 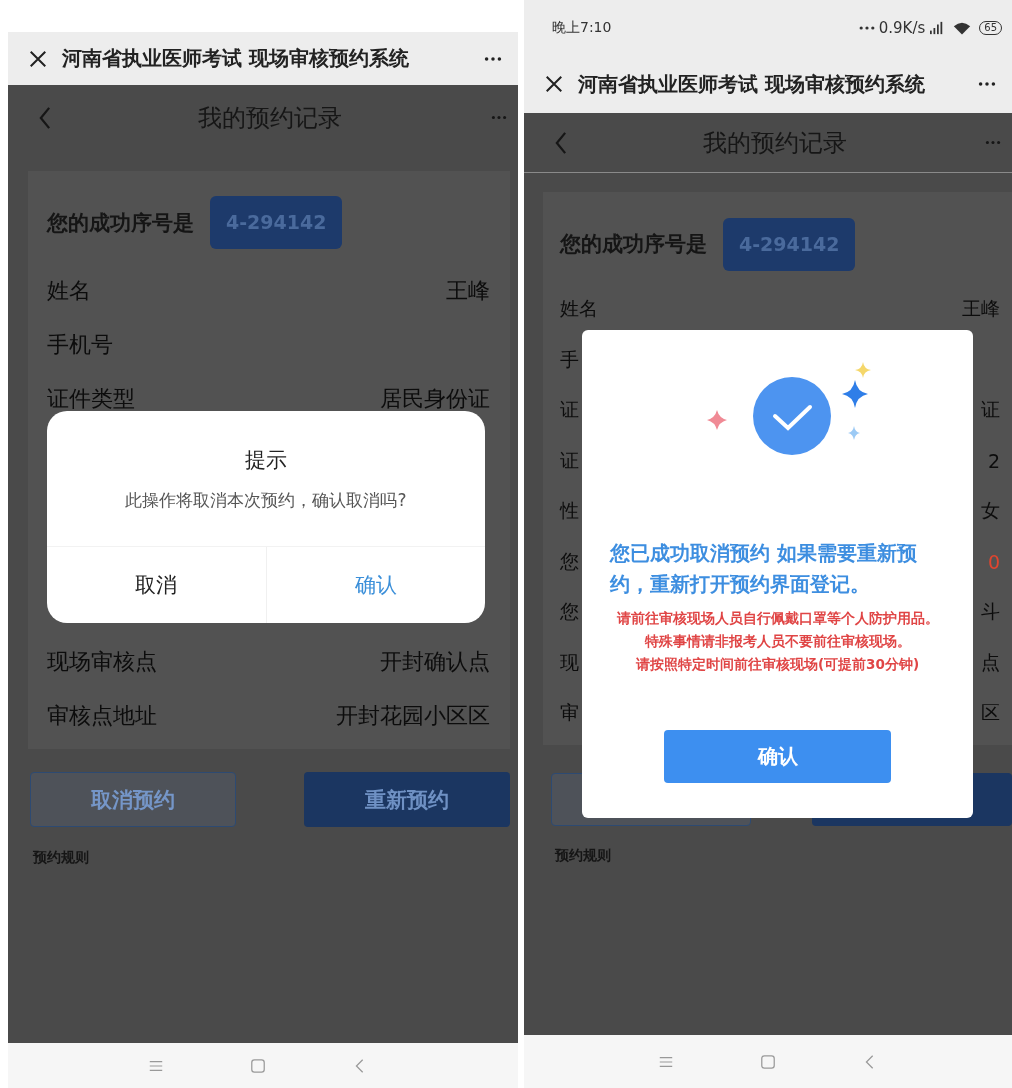 I want to click on field-label: 手, so click(x=569, y=359).